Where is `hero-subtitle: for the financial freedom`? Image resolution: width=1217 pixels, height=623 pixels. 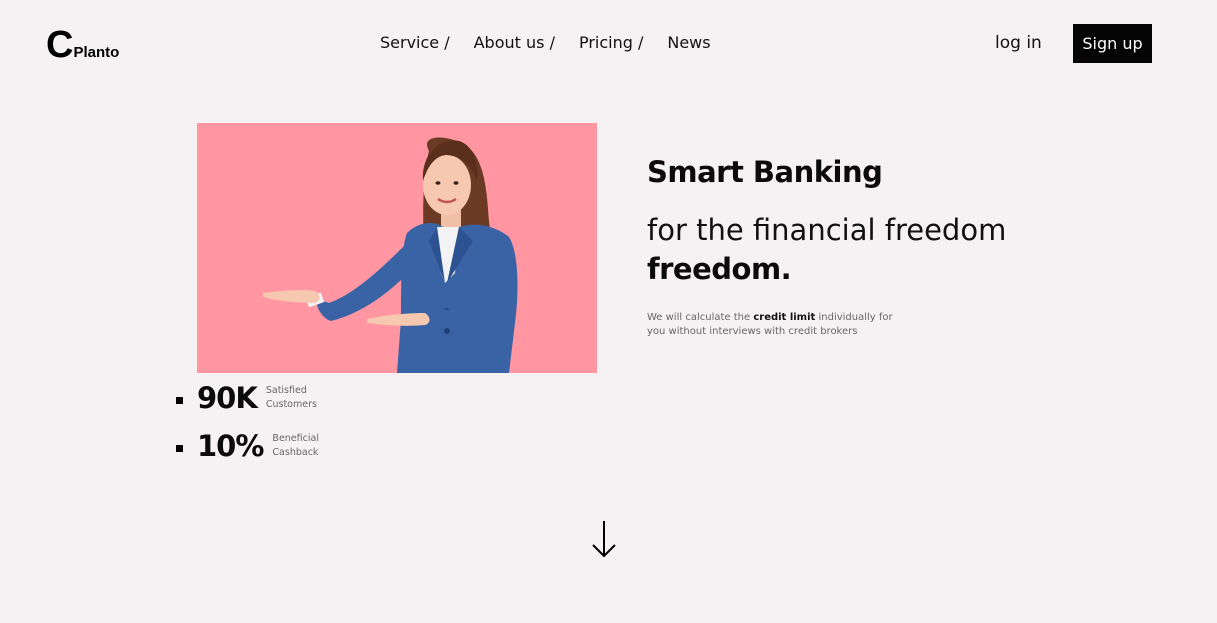
hero-subtitle: for the financial freedom is located at coordinates (827, 230).